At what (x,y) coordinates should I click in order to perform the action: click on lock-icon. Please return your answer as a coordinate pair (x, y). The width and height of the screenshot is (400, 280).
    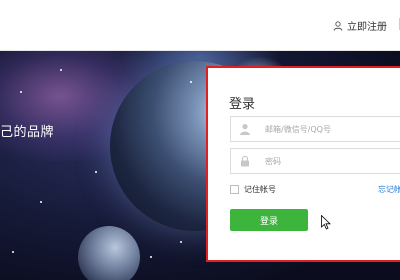
    Looking at the image, I should click on (245, 161).